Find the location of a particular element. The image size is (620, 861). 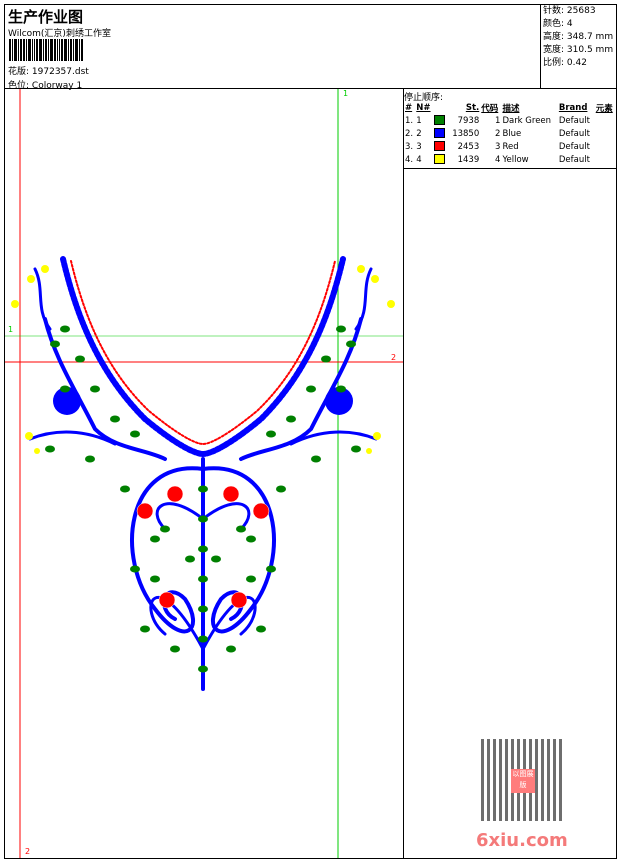

row-index: 4. is located at coordinates (409, 159).